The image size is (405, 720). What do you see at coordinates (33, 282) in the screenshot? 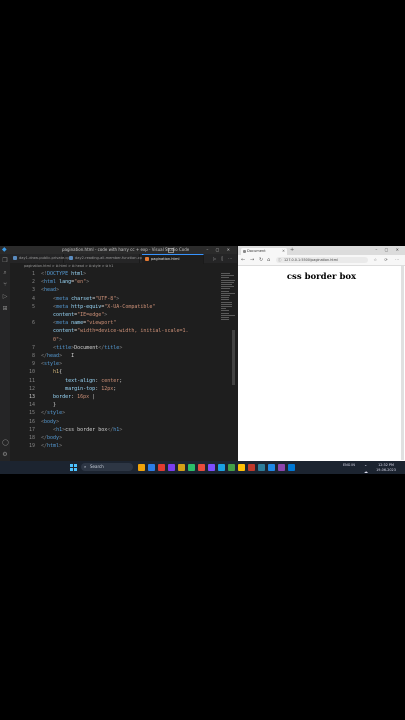
I see `line-number: 2` at bounding box center [33, 282].